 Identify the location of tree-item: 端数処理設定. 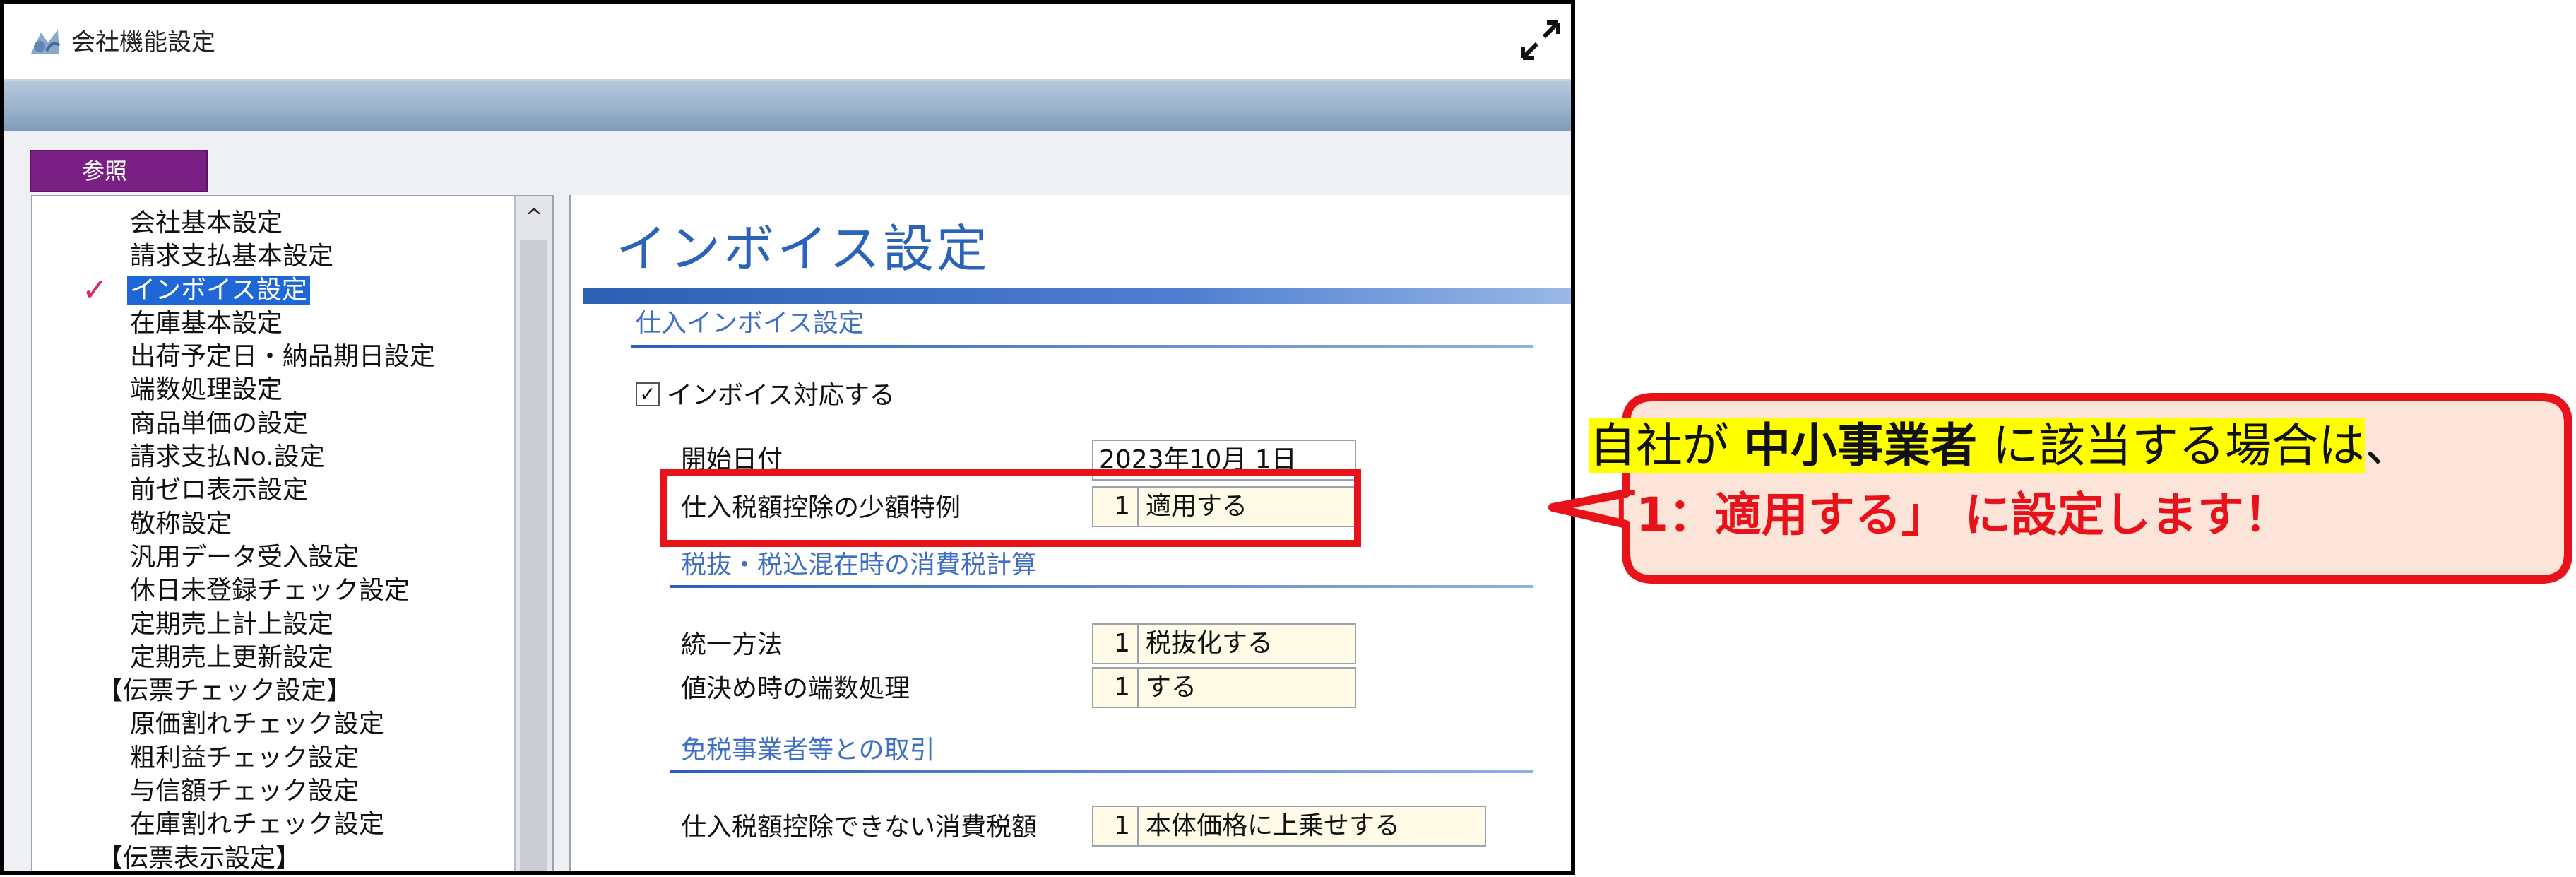
(272, 390).